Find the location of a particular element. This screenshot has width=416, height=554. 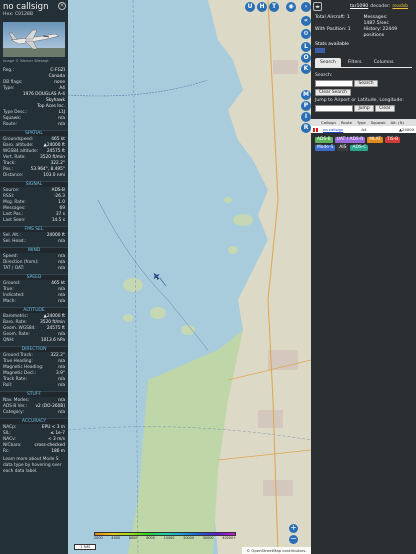

fms-row: Sel. Head.: n/a is located at coordinates (34, 242).